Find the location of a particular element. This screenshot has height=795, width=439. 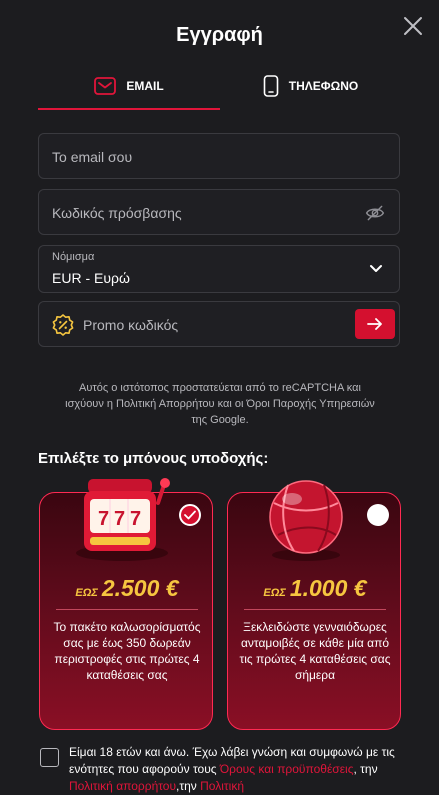

password-placeholder: Κωδικός πρόσβασης is located at coordinates (117, 213).